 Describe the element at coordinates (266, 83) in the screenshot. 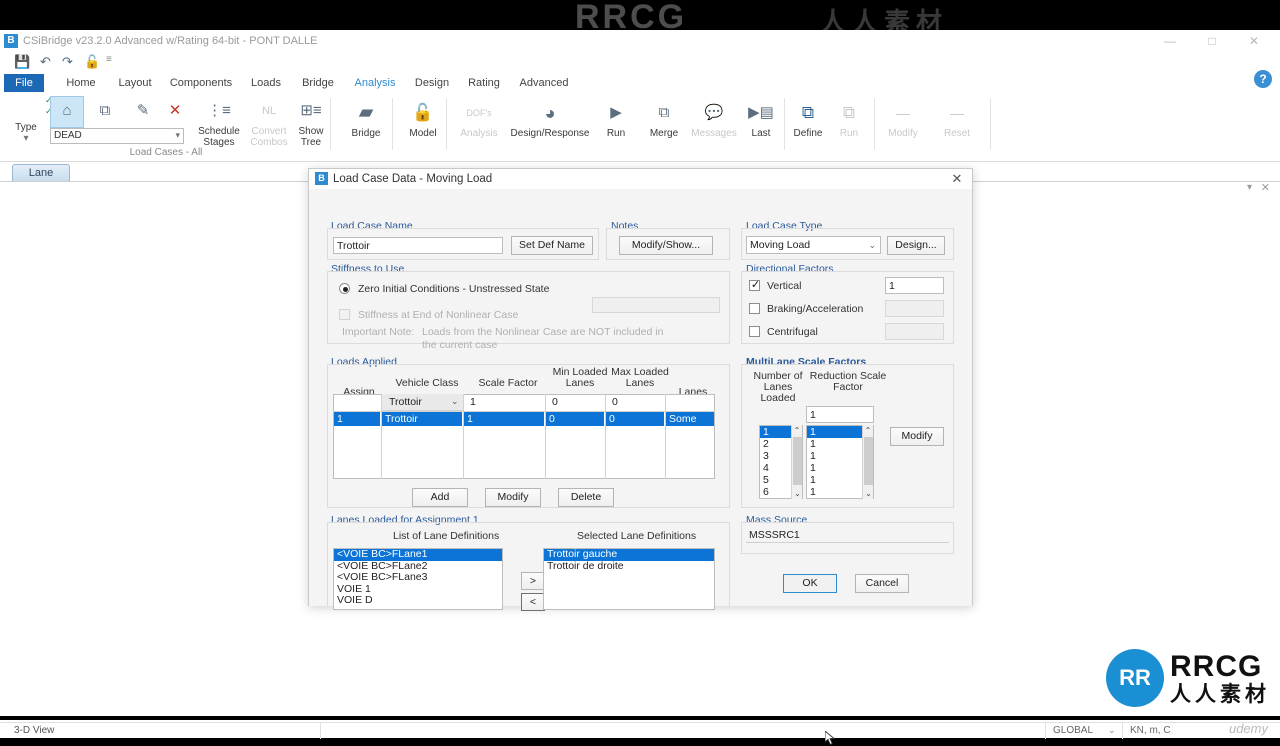

I see `ribbon-tab-loads: Loads` at that location.